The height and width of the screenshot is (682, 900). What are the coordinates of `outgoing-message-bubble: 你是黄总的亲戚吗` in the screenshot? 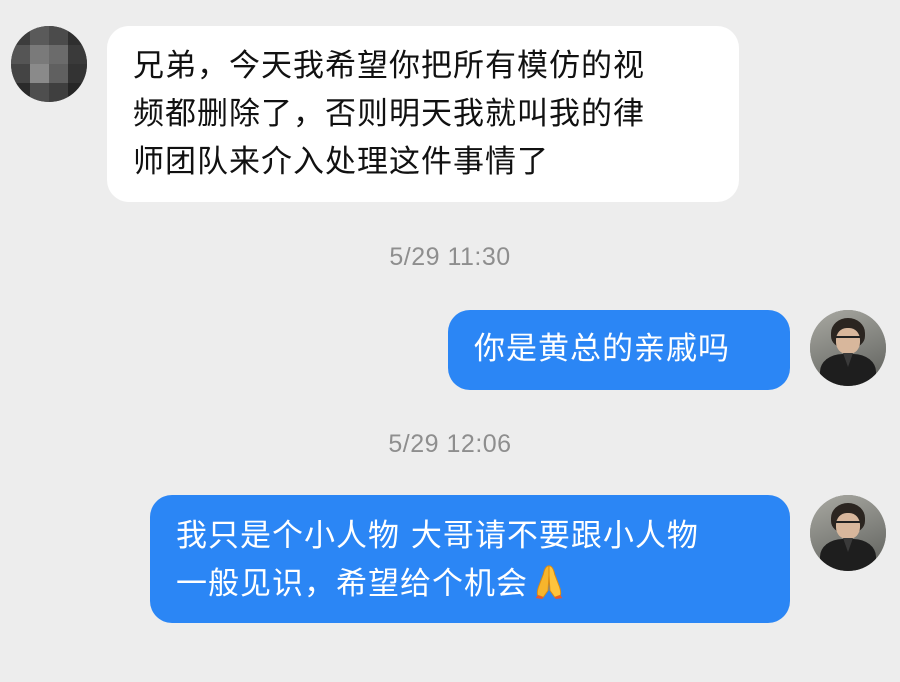 It's located at (619, 350).